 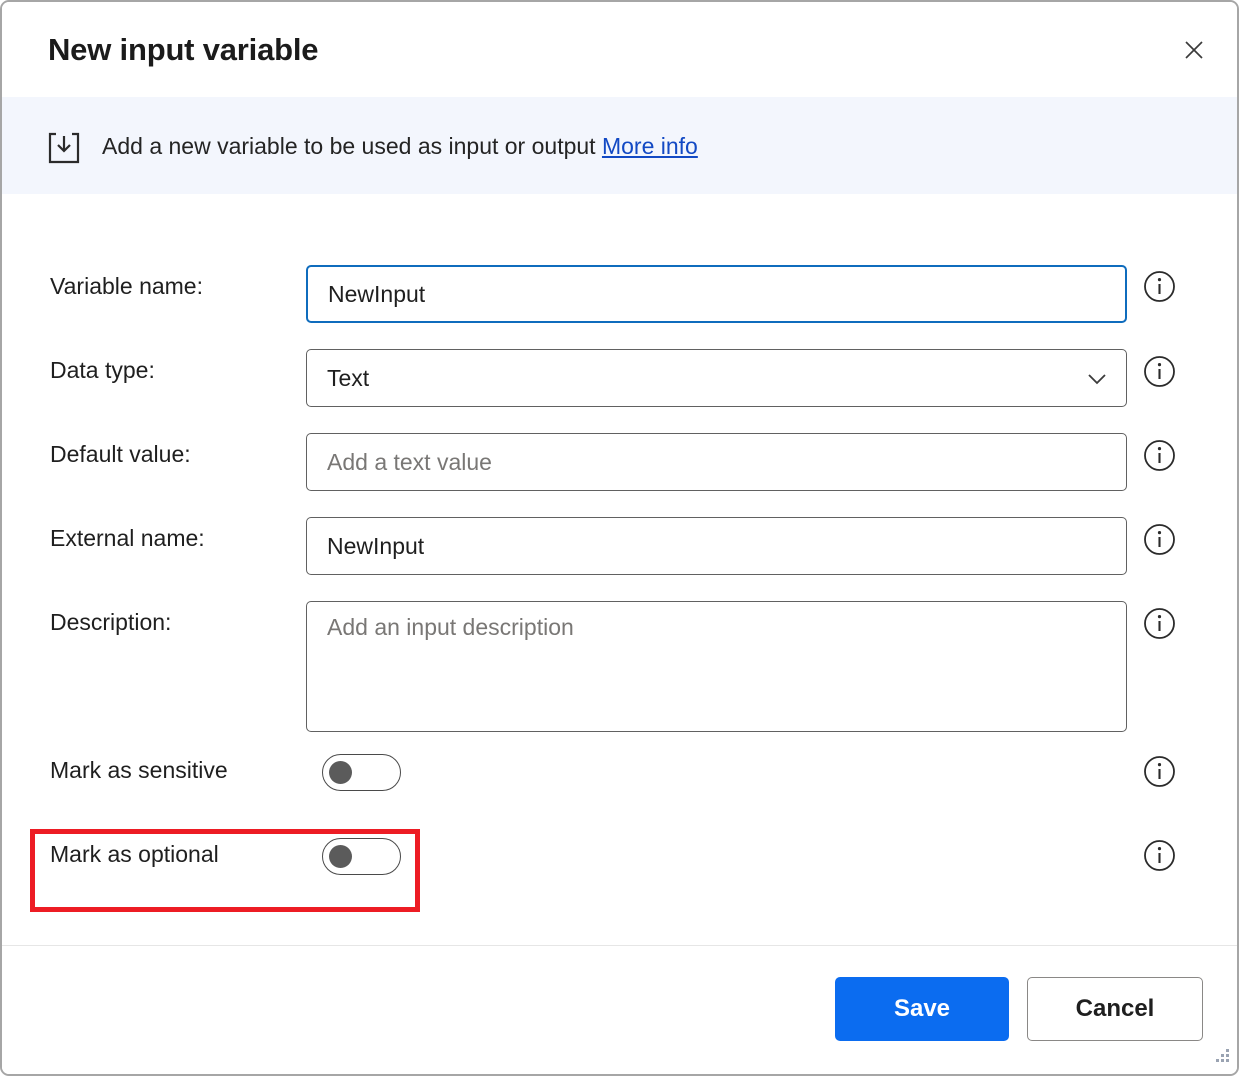 What do you see at coordinates (716, 462) in the screenshot?
I see `default-value-input` at bounding box center [716, 462].